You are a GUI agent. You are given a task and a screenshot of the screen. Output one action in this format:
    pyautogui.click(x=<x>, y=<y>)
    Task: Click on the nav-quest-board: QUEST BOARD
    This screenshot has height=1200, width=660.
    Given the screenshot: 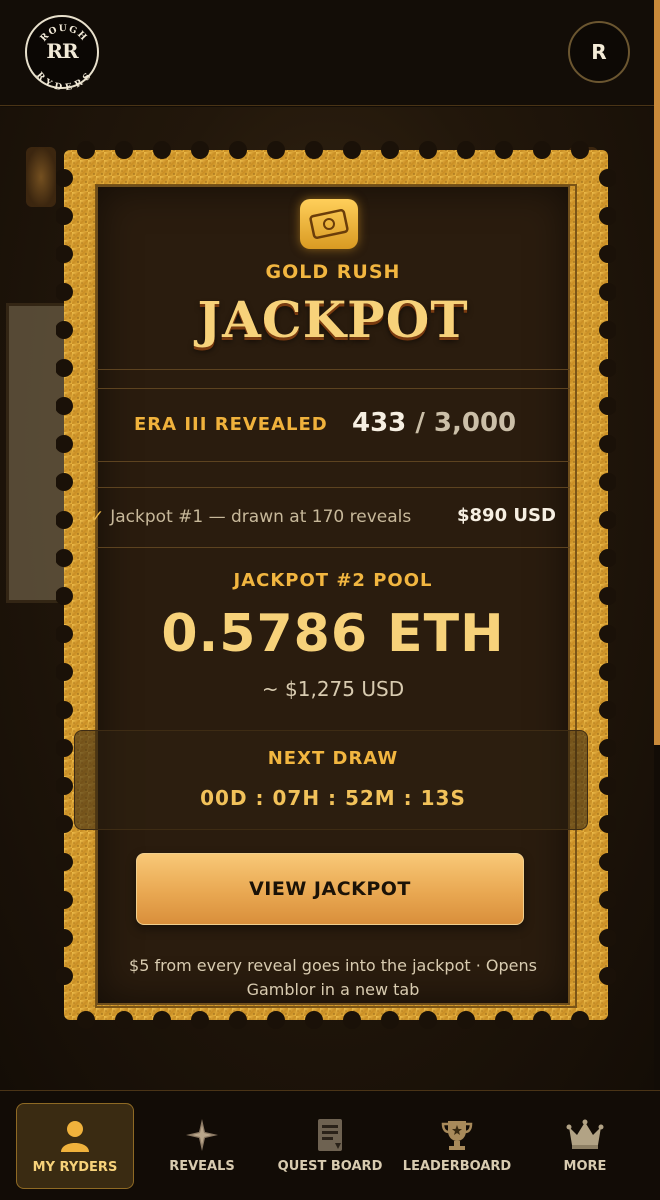 What is the action you would take?
    pyautogui.click(x=330, y=1146)
    